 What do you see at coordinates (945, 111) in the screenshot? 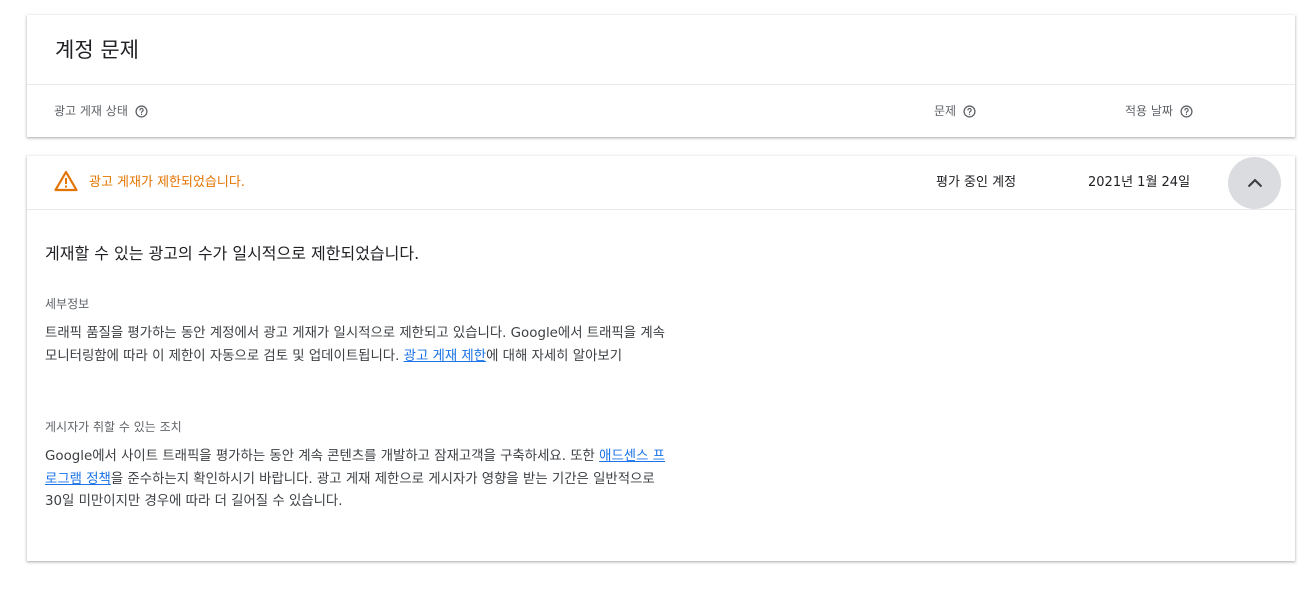
I see `column-header-label: 문제` at bounding box center [945, 111].